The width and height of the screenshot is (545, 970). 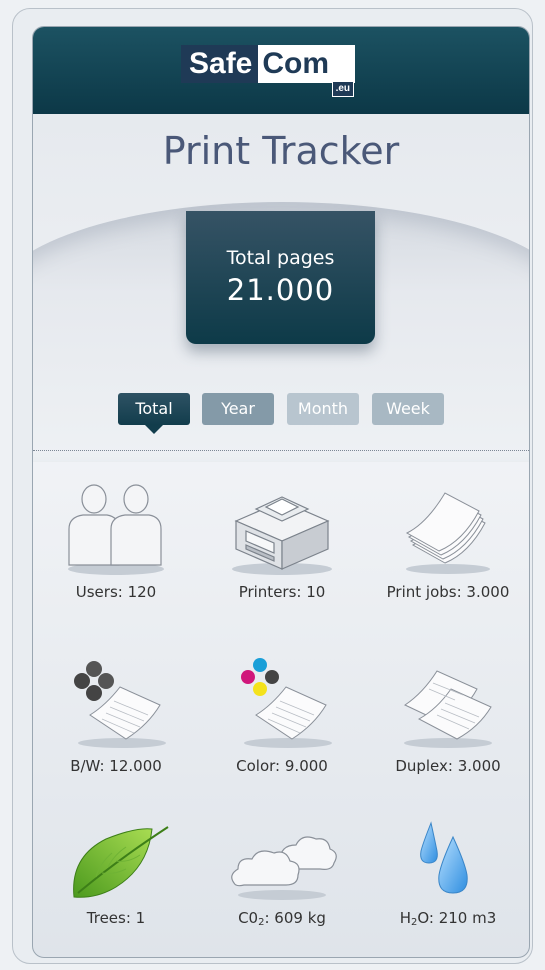 What do you see at coordinates (448, 592) in the screenshot?
I see `print-jobs-label: Print jobs: 3.000` at bounding box center [448, 592].